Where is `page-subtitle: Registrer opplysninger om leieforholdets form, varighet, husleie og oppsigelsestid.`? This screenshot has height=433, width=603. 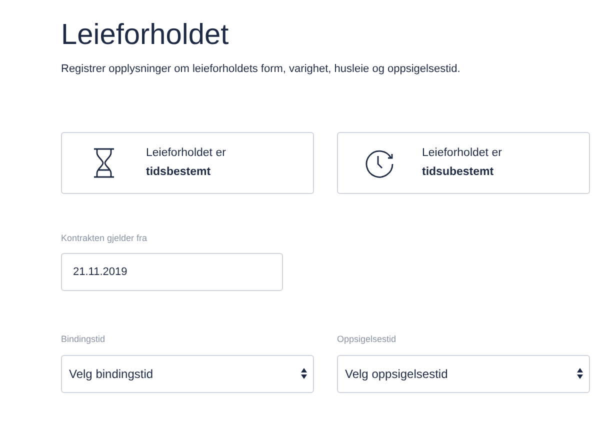 page-subtitle: Registrer opplysninger om leieforholdets form, varighet, husleie og oppsigelsestid. is located at coordinates (261, 69).